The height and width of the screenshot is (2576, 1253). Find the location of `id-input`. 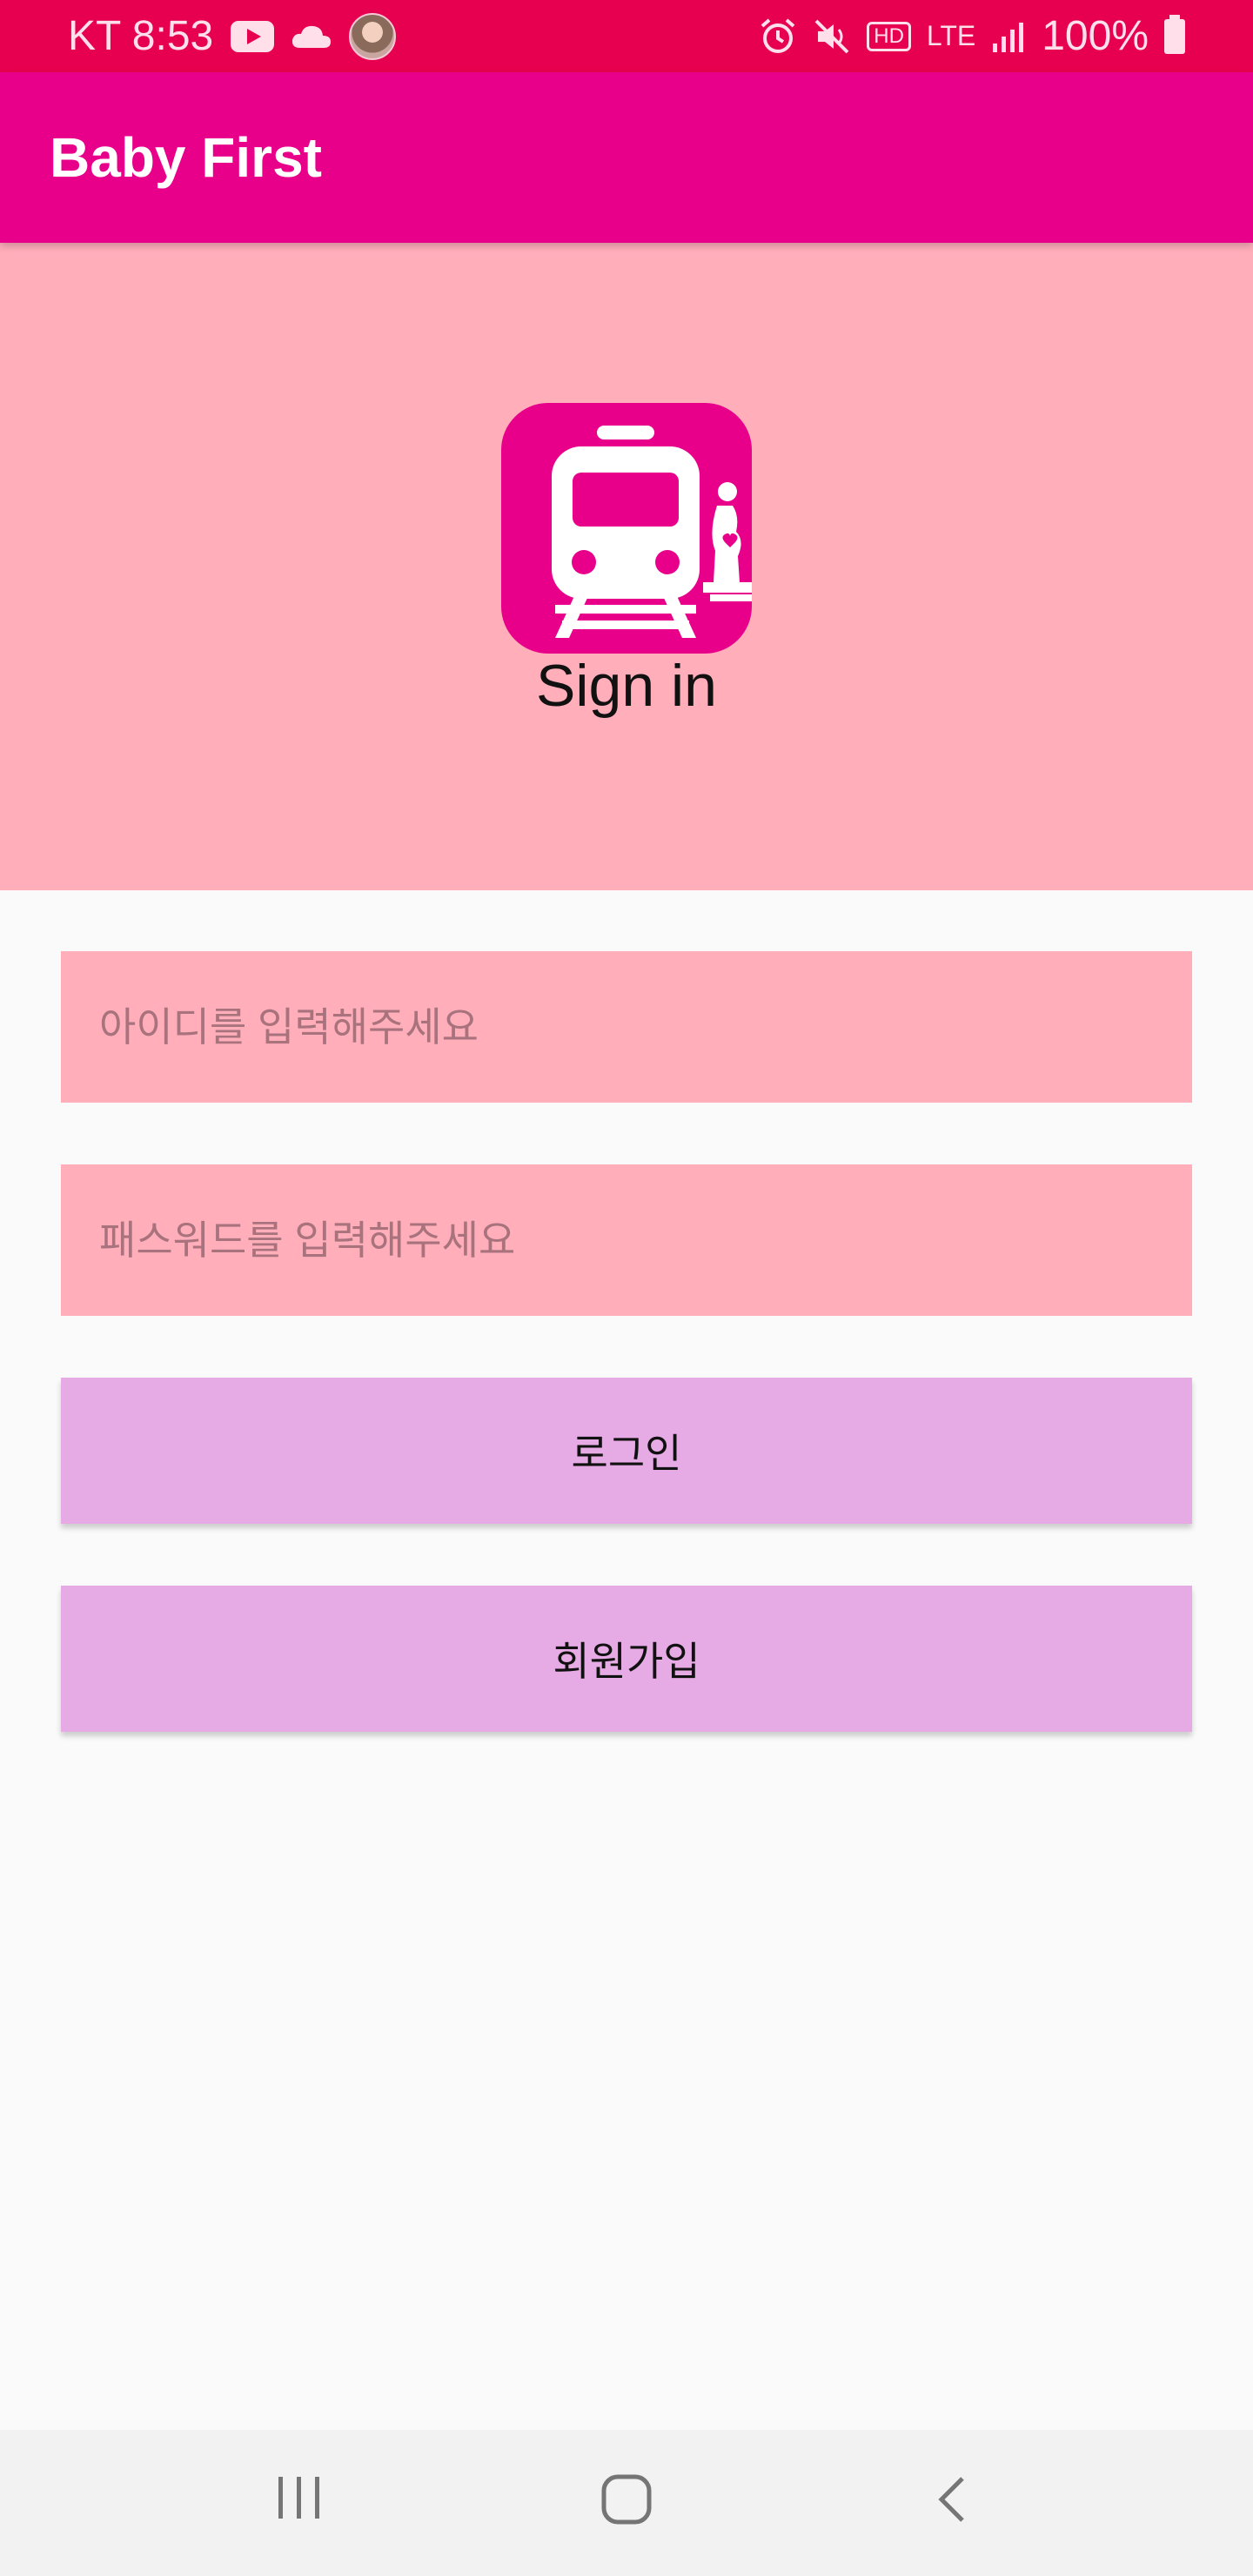

id-input is located at coordinates (626, 1027).